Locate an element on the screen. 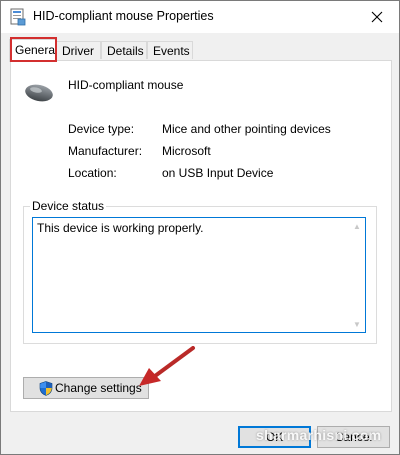 The image size is (400, 455). tab-details-label: Details is located at coordinates (125, 51).